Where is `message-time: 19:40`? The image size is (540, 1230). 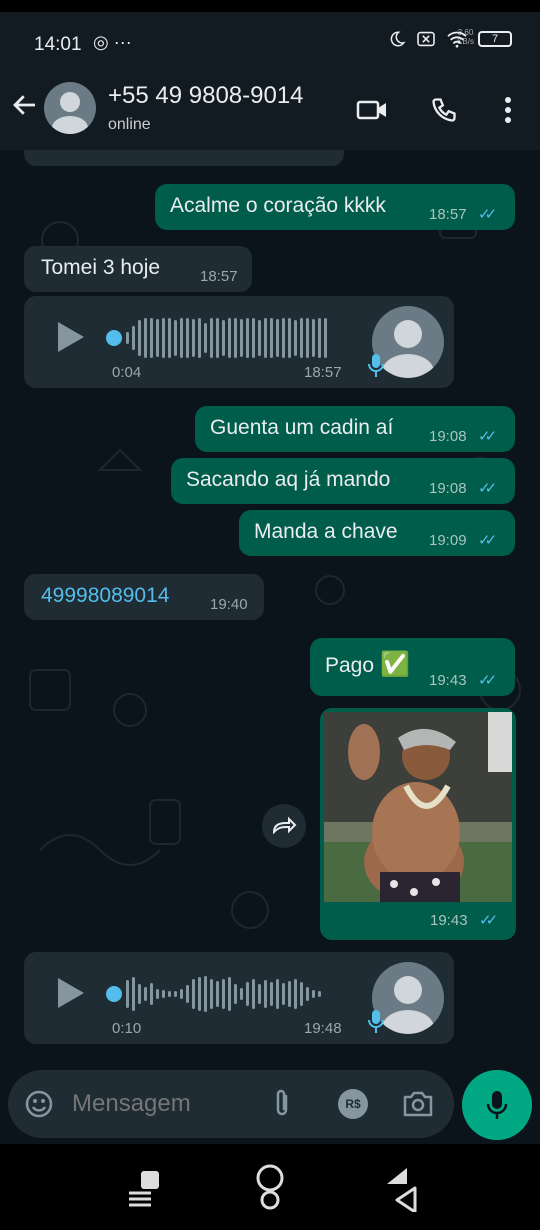
message-time: 19:40 is located at coordinates (229, 604).